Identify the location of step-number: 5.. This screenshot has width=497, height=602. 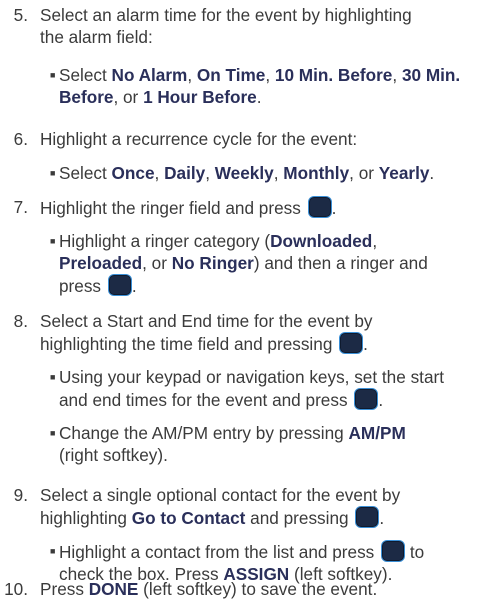
(20, 15).